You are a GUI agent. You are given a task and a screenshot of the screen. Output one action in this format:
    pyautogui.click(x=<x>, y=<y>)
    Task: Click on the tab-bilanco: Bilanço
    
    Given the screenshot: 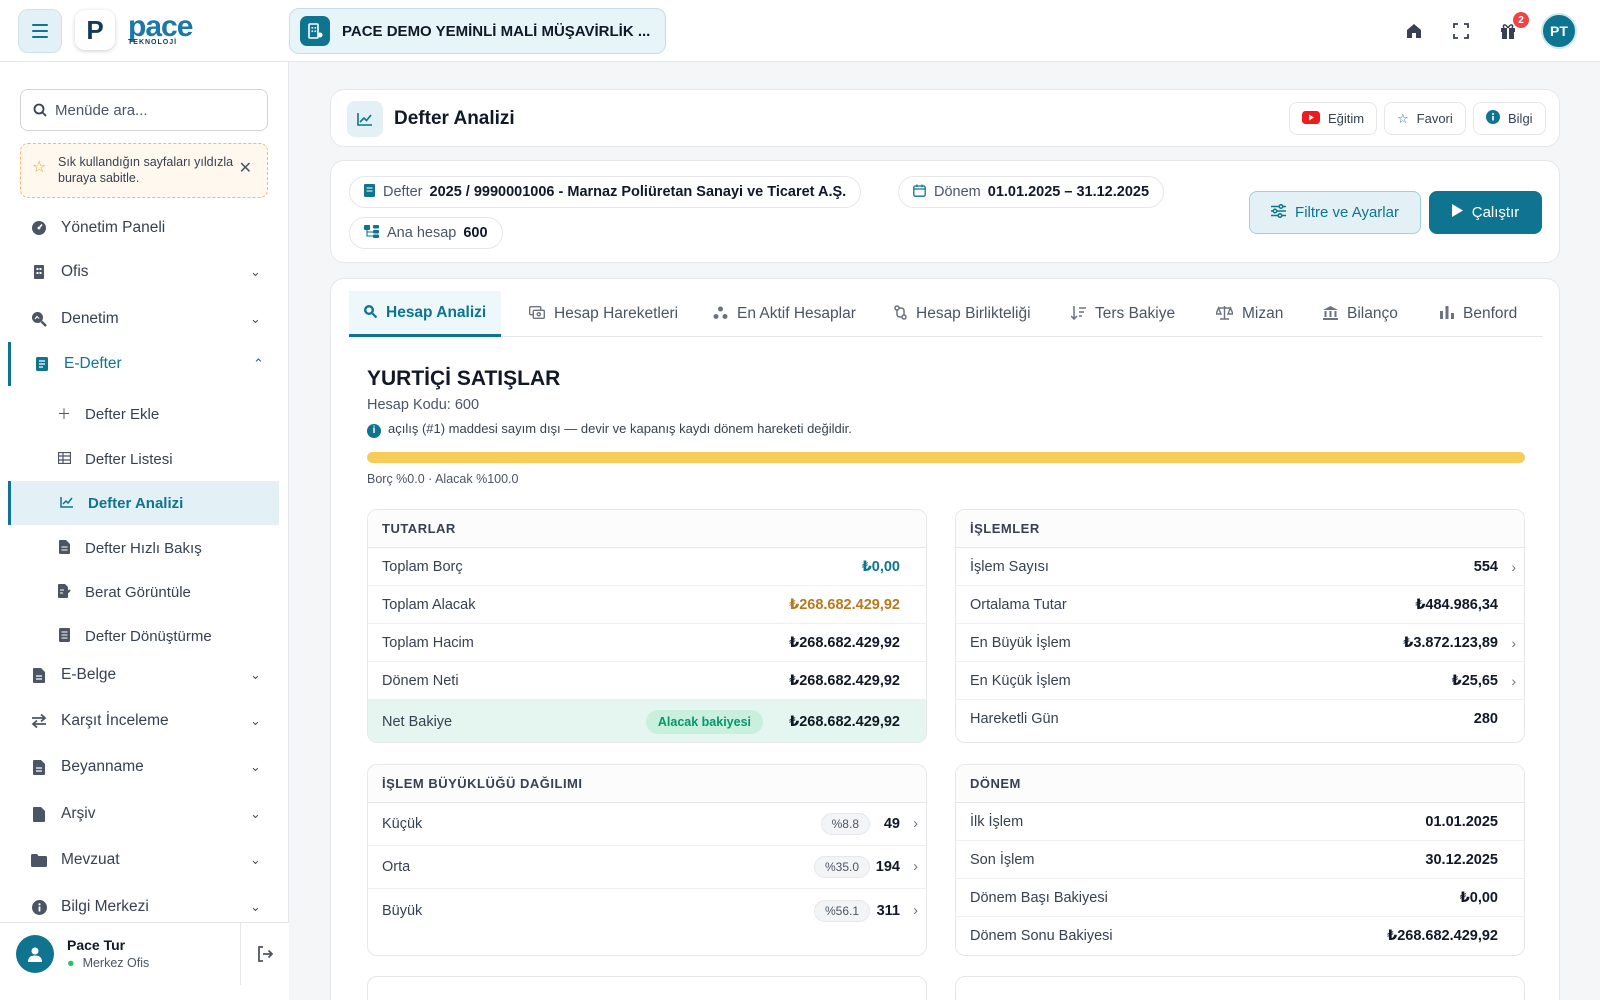 What is the action you would take?
    pyautogui.click(x=1360, y=314)
    